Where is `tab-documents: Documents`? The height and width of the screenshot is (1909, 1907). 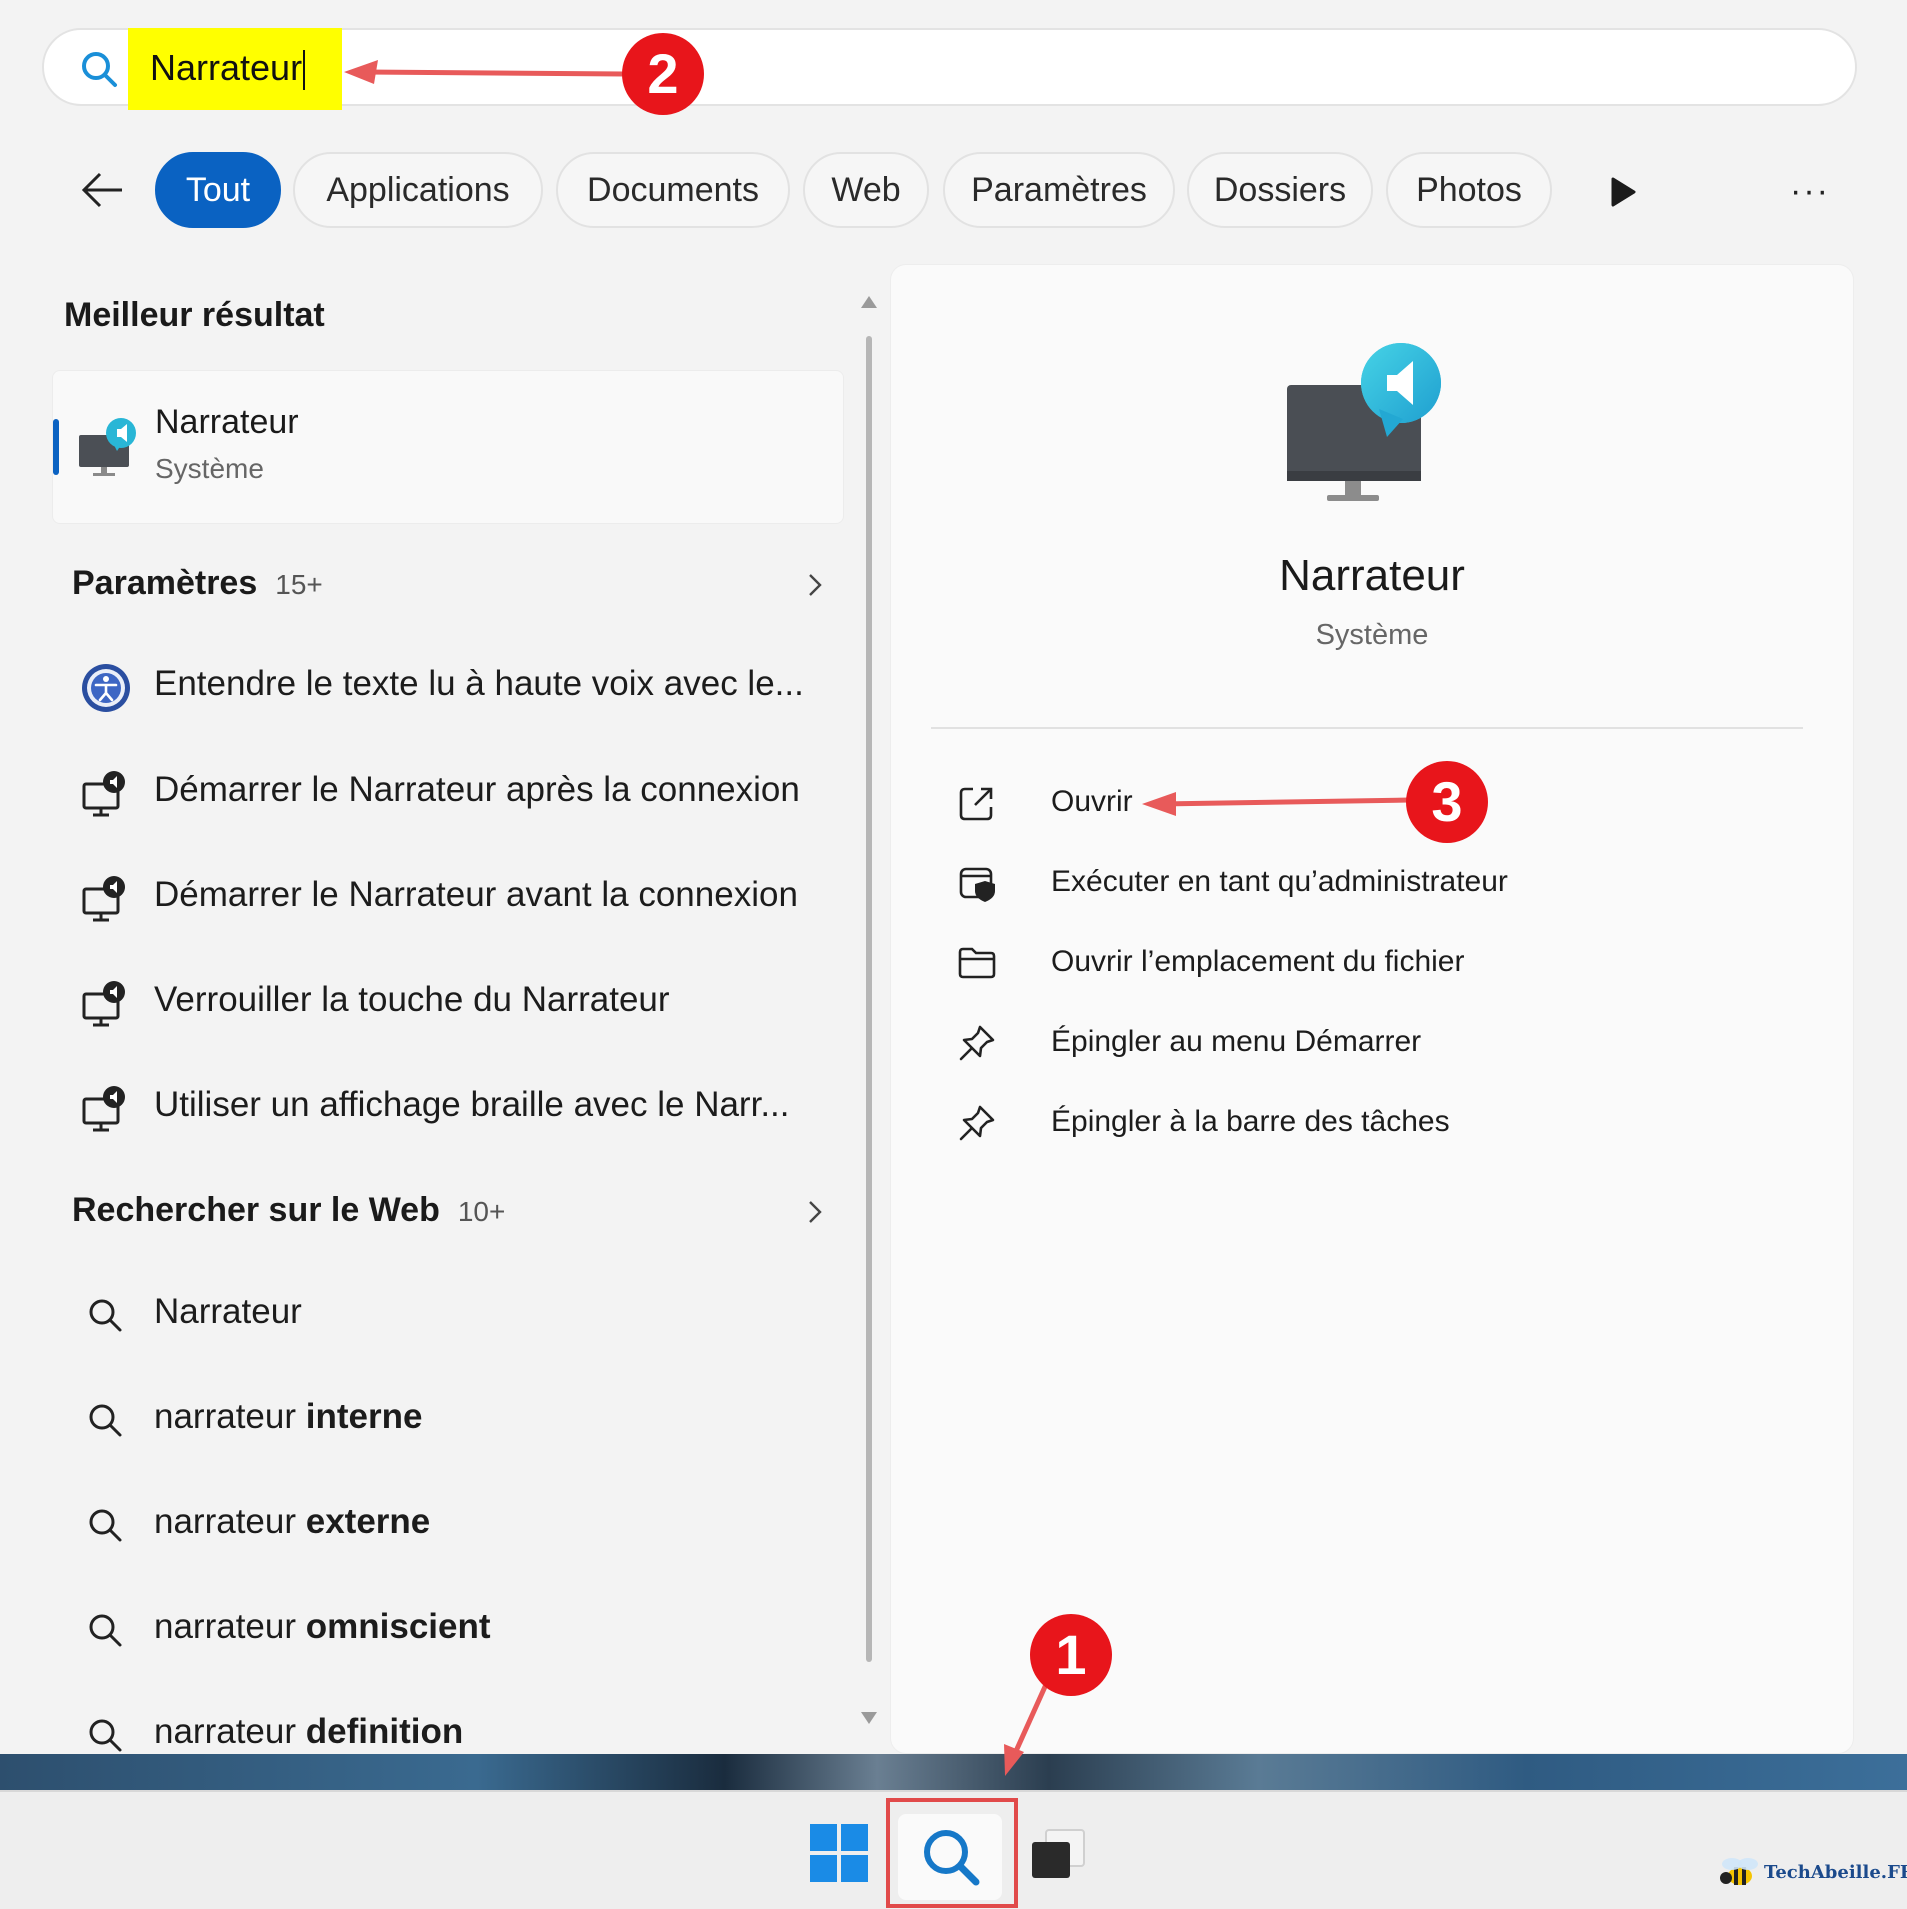 tab-documents: Documents is located at coordinates (673, 190).